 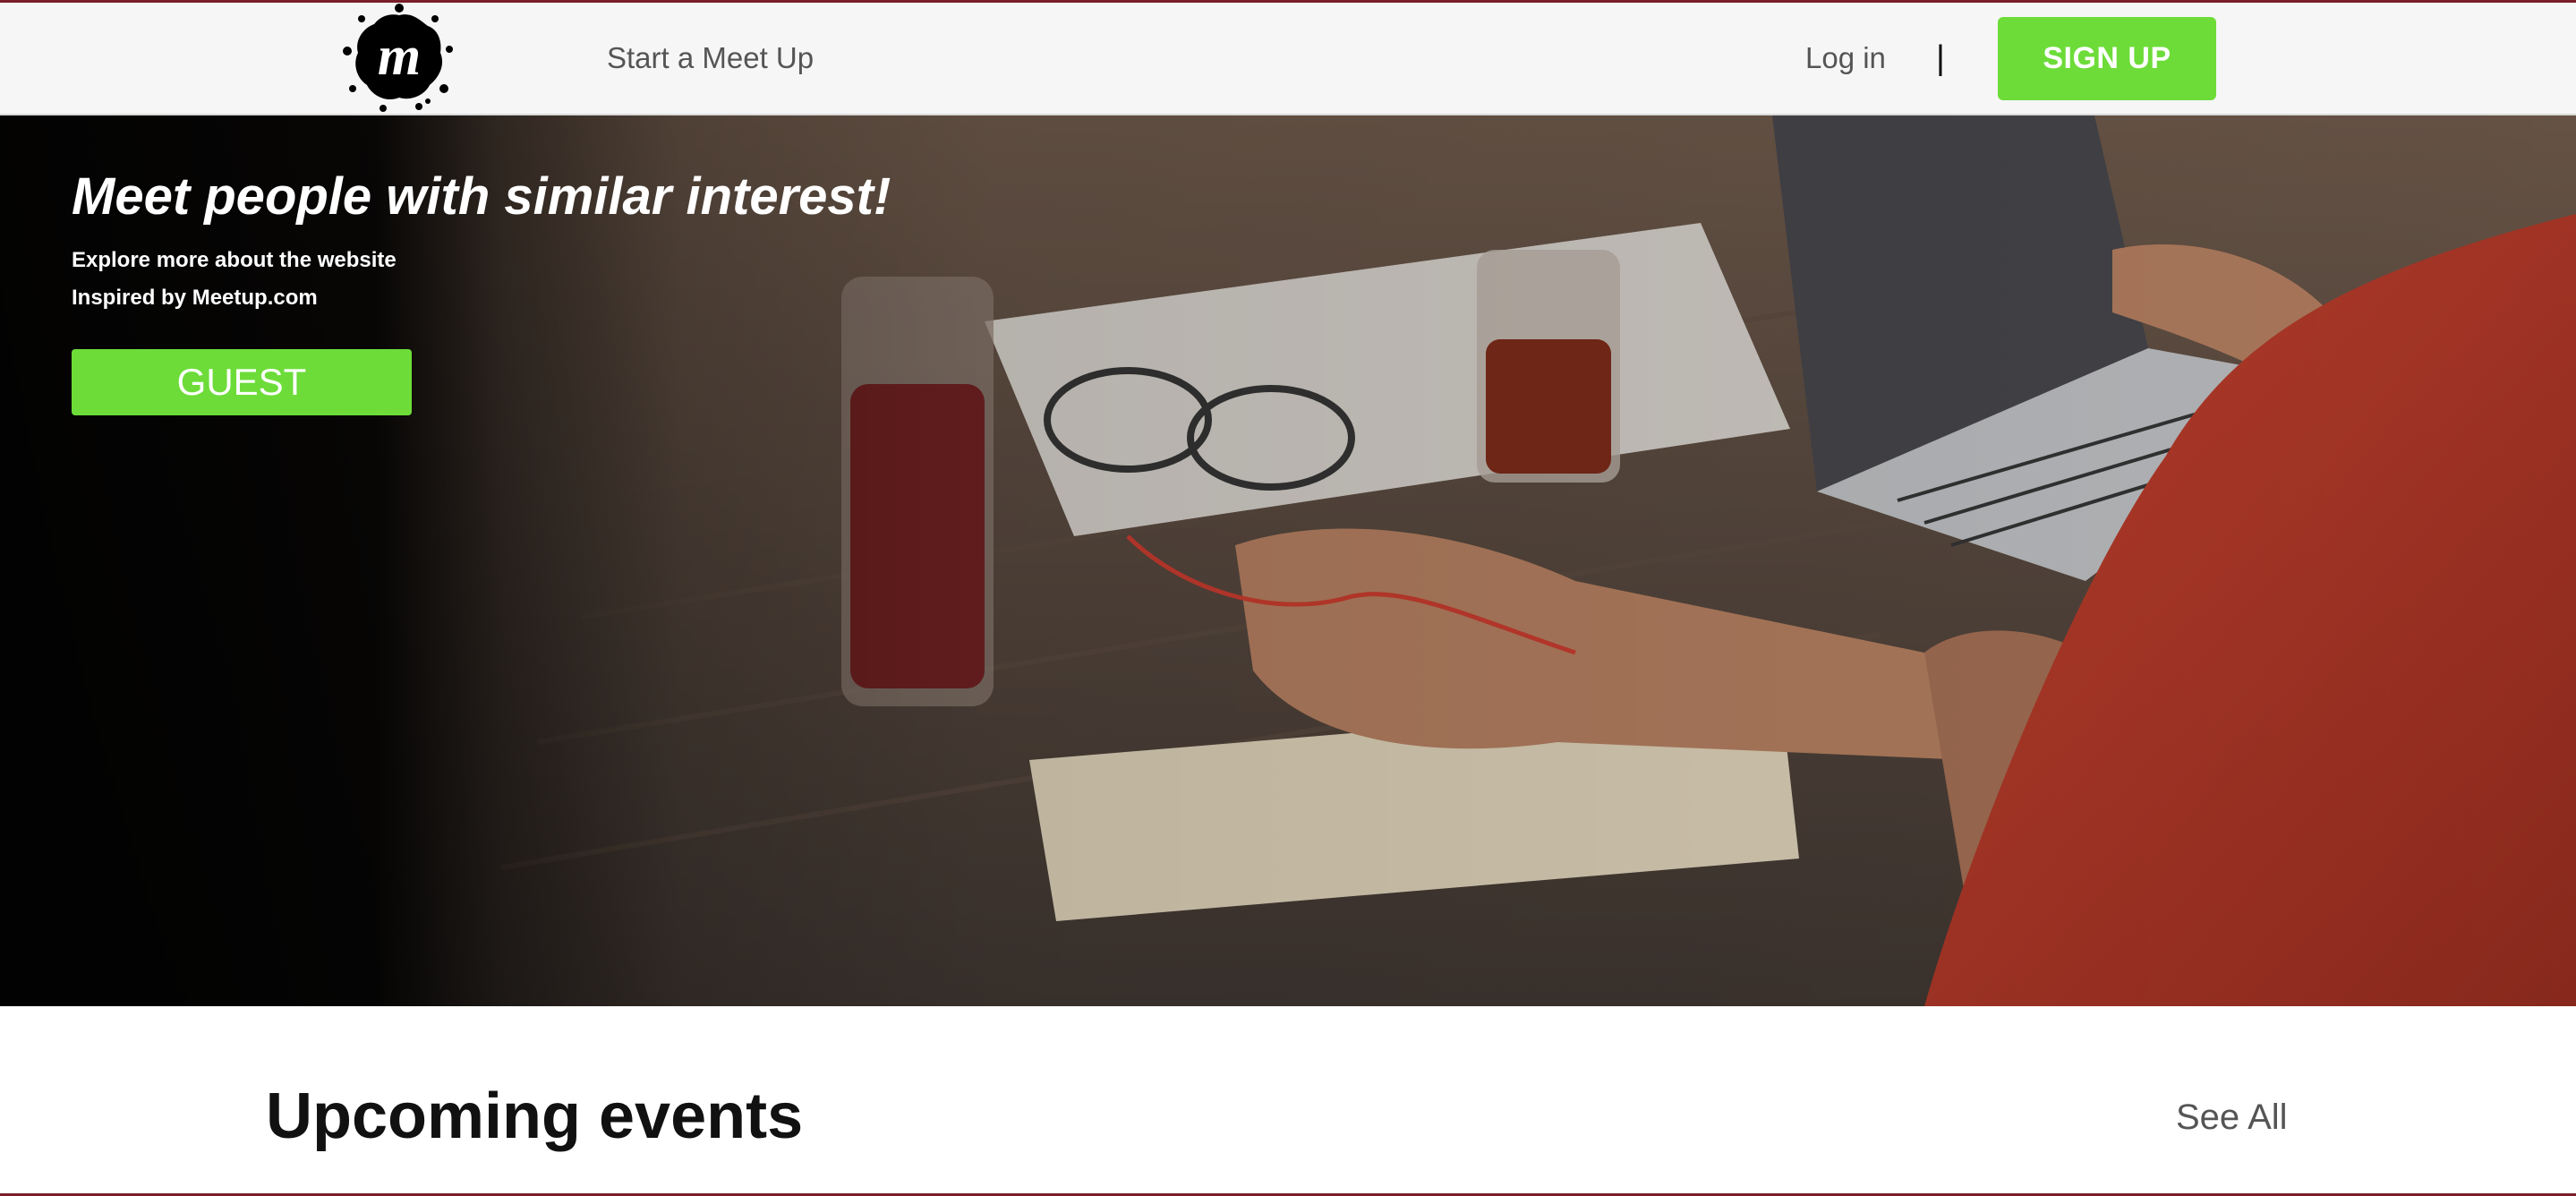 I want to click on hero-subtitle-inspired: Inspired by Meetup.com, so click(x=195, y=298).